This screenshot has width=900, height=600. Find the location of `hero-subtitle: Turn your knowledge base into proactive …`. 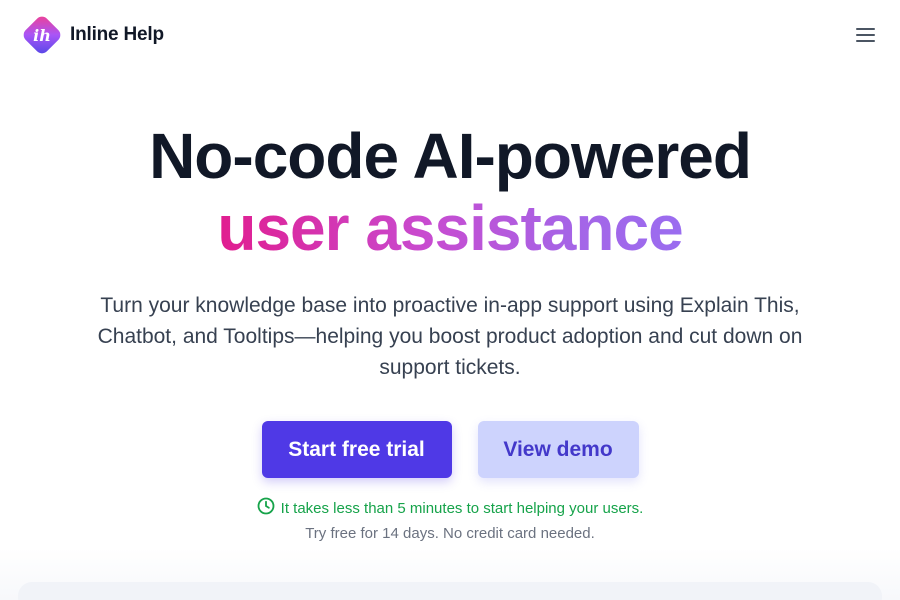

hero-subtitle: Turn your knowledge base into proactive … is located at coordinates (450, 336).